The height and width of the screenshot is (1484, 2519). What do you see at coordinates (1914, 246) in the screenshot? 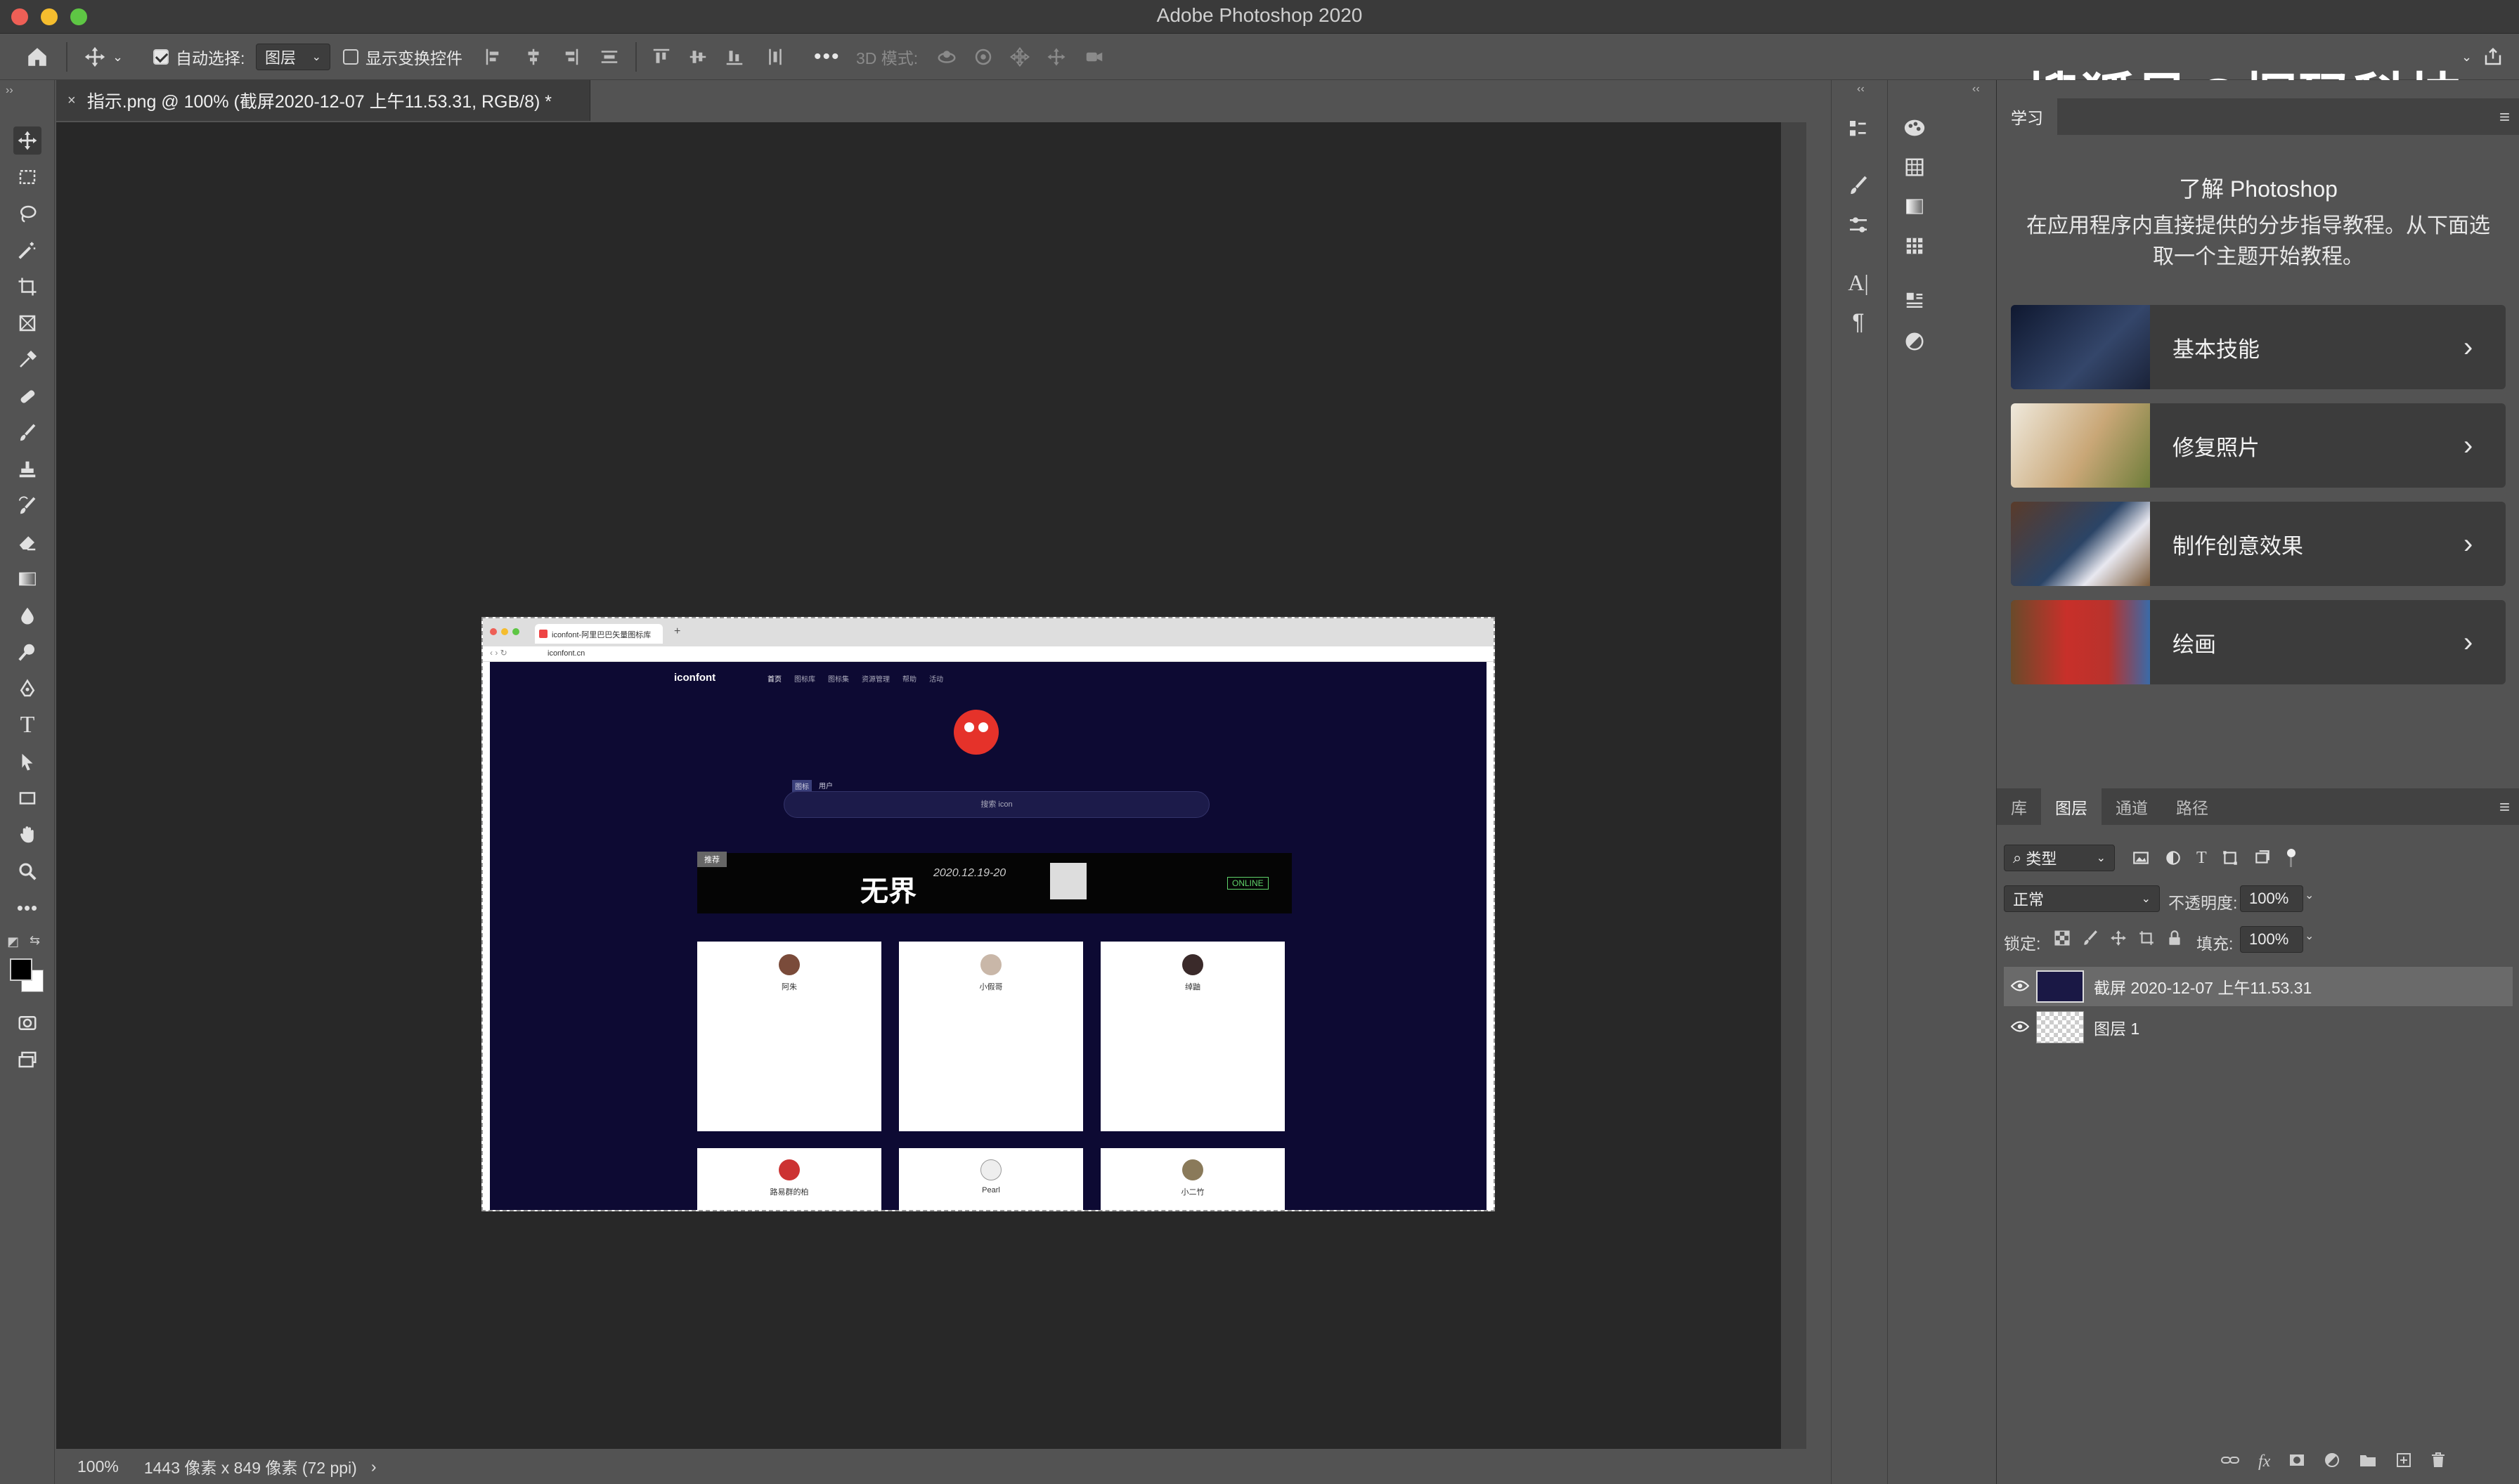
I see `patterns-panel-icon` at bounding box center [1914, 246].